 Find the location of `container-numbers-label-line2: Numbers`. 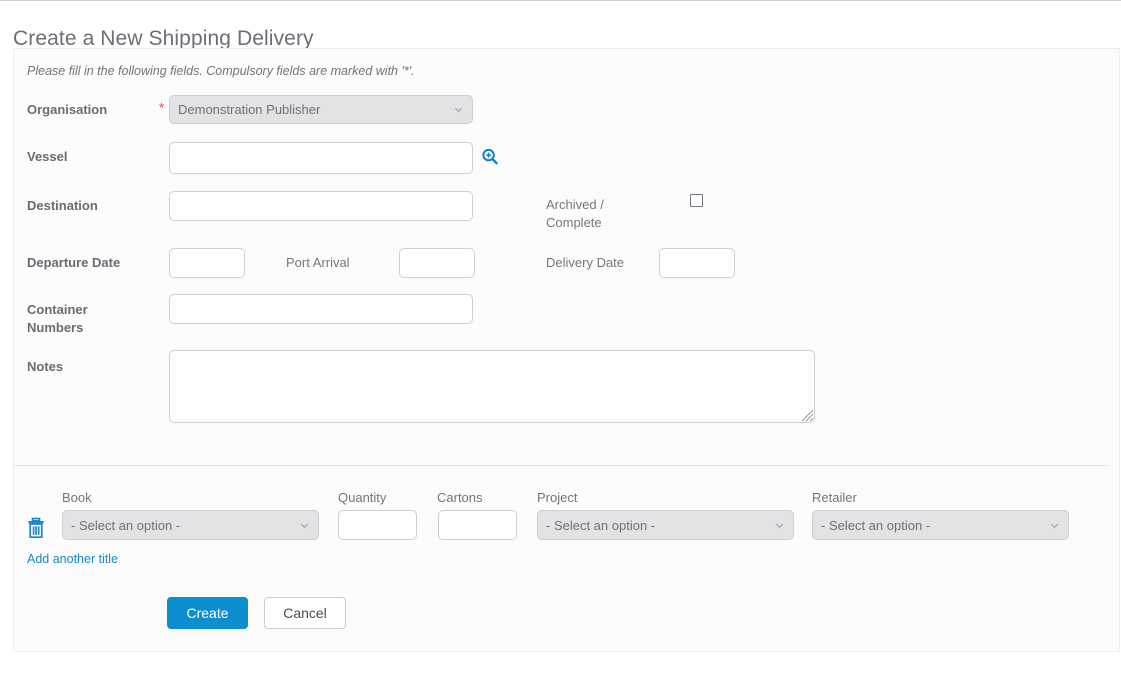

container-numbers-label-line2: Numbers is located at coordinates (55, 327).